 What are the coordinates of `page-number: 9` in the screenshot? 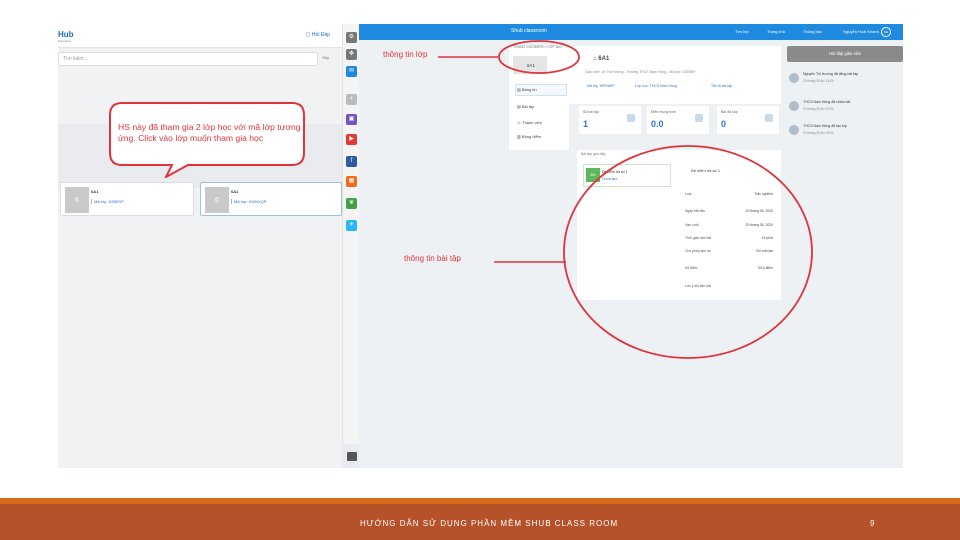 It's located at (872, 523).